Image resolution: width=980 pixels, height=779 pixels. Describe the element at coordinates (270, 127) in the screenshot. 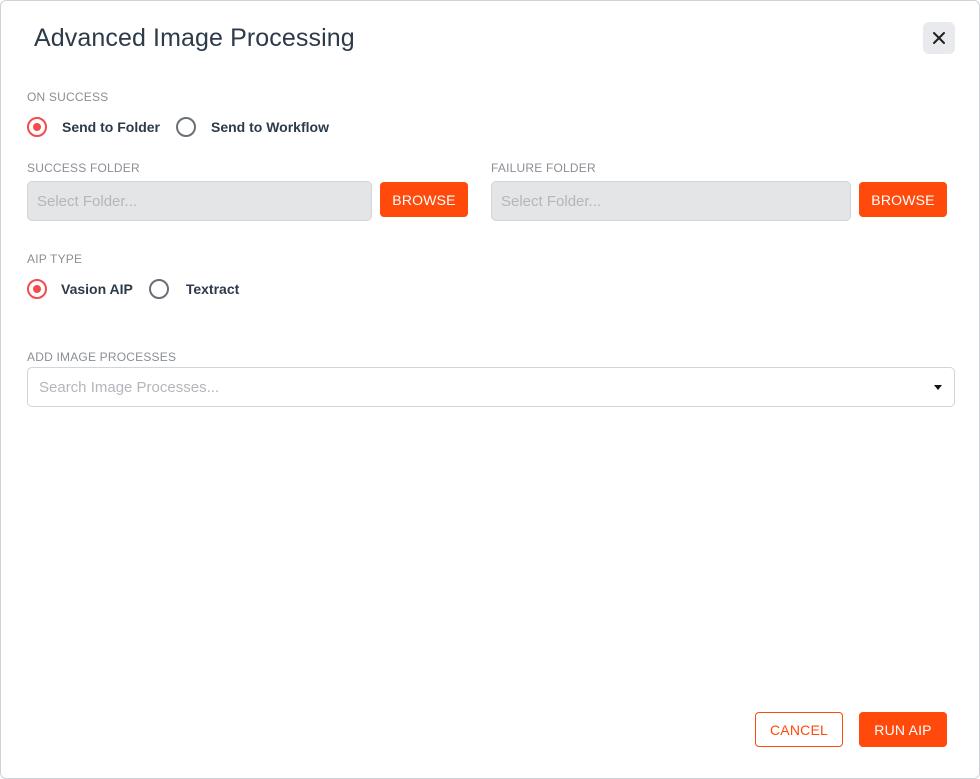

I see `radio-label: Send to Workflow` at that location.